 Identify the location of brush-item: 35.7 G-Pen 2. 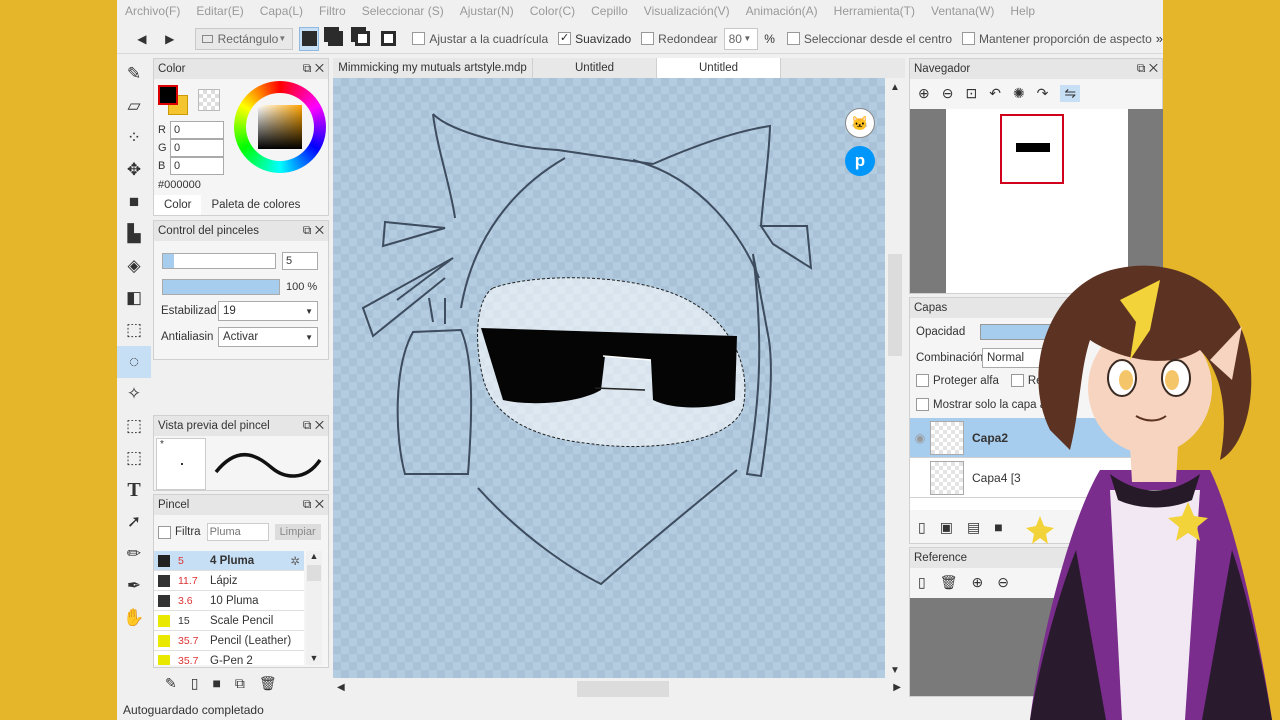
(229, 658).